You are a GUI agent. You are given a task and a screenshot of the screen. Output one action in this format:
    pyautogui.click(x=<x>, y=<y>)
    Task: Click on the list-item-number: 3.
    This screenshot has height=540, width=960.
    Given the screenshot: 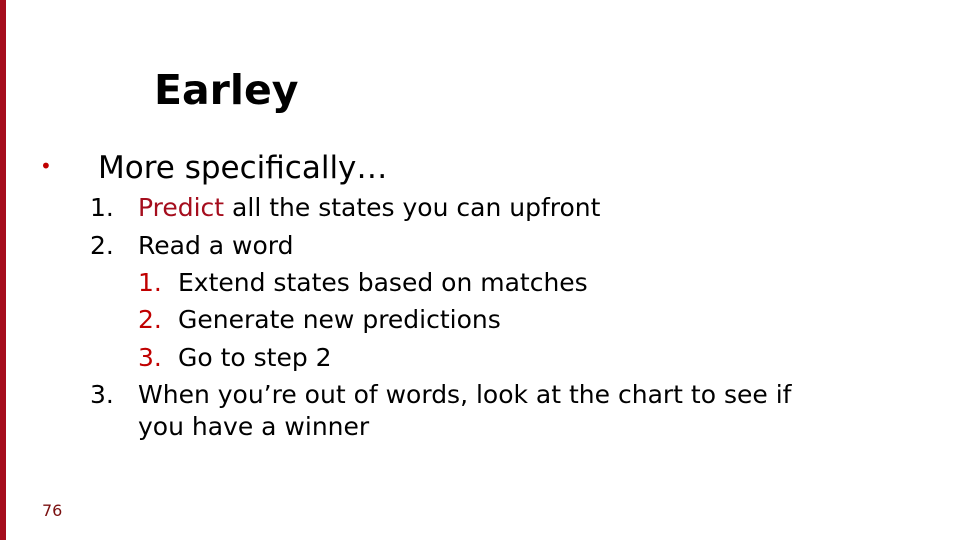 What is the action you would take?
    pyautogui.click(x=102, y=394)
    